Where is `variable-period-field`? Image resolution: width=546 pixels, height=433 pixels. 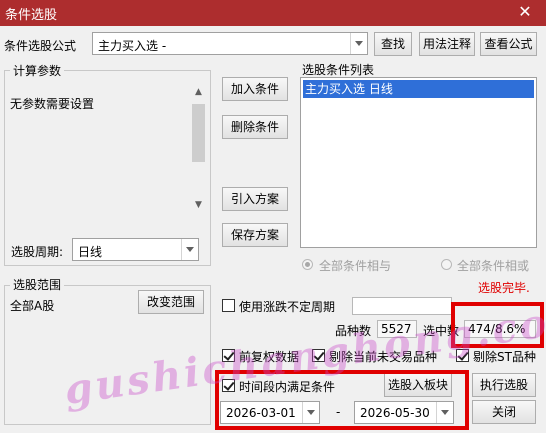
variable-period-field is located at coordinates (402, 306).